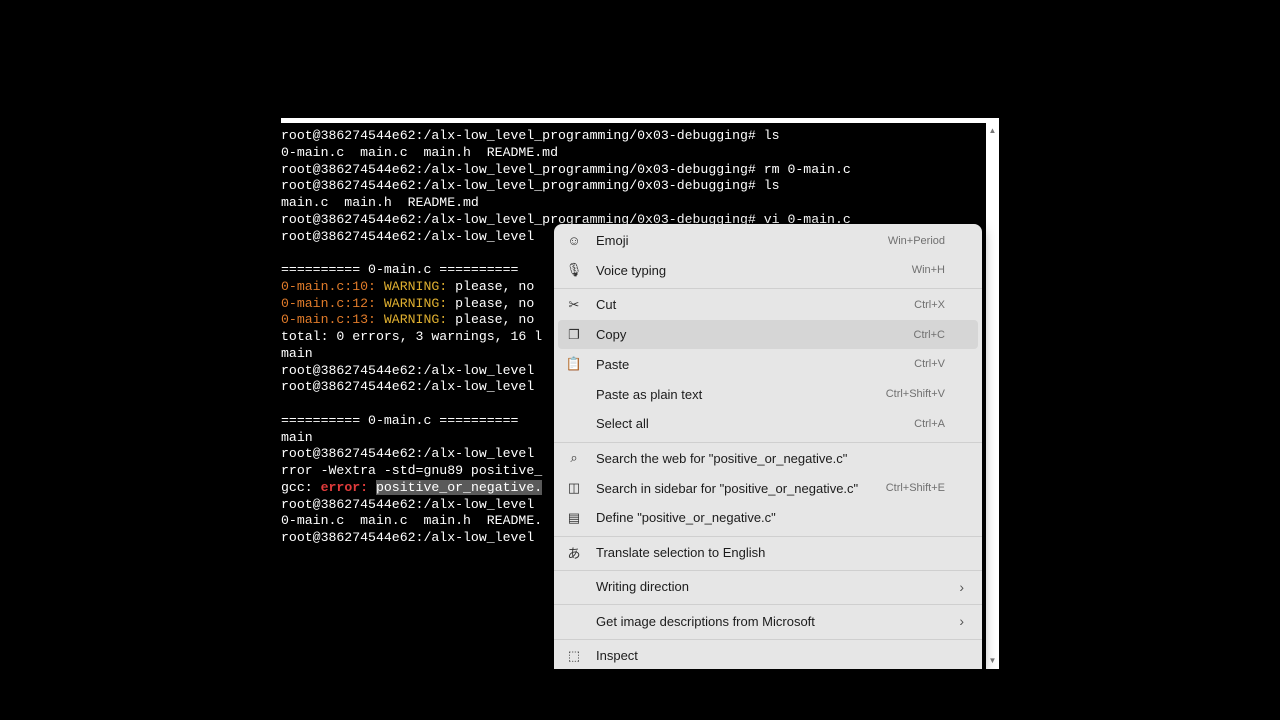  I want to click on menu-item-shortcut: Win+H, so click(928, 270).